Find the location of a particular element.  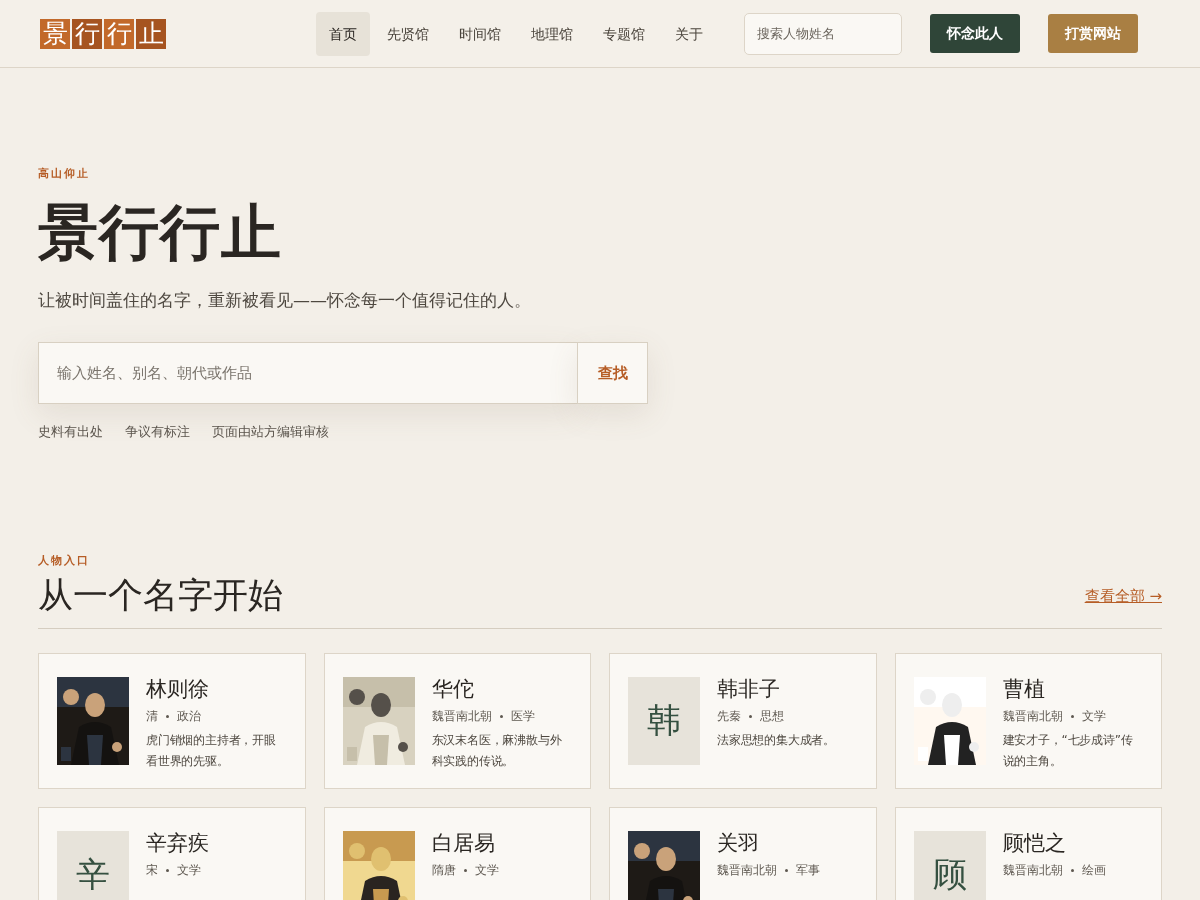

person-name: 辛弃疾 is located at coordinates (177, 844).